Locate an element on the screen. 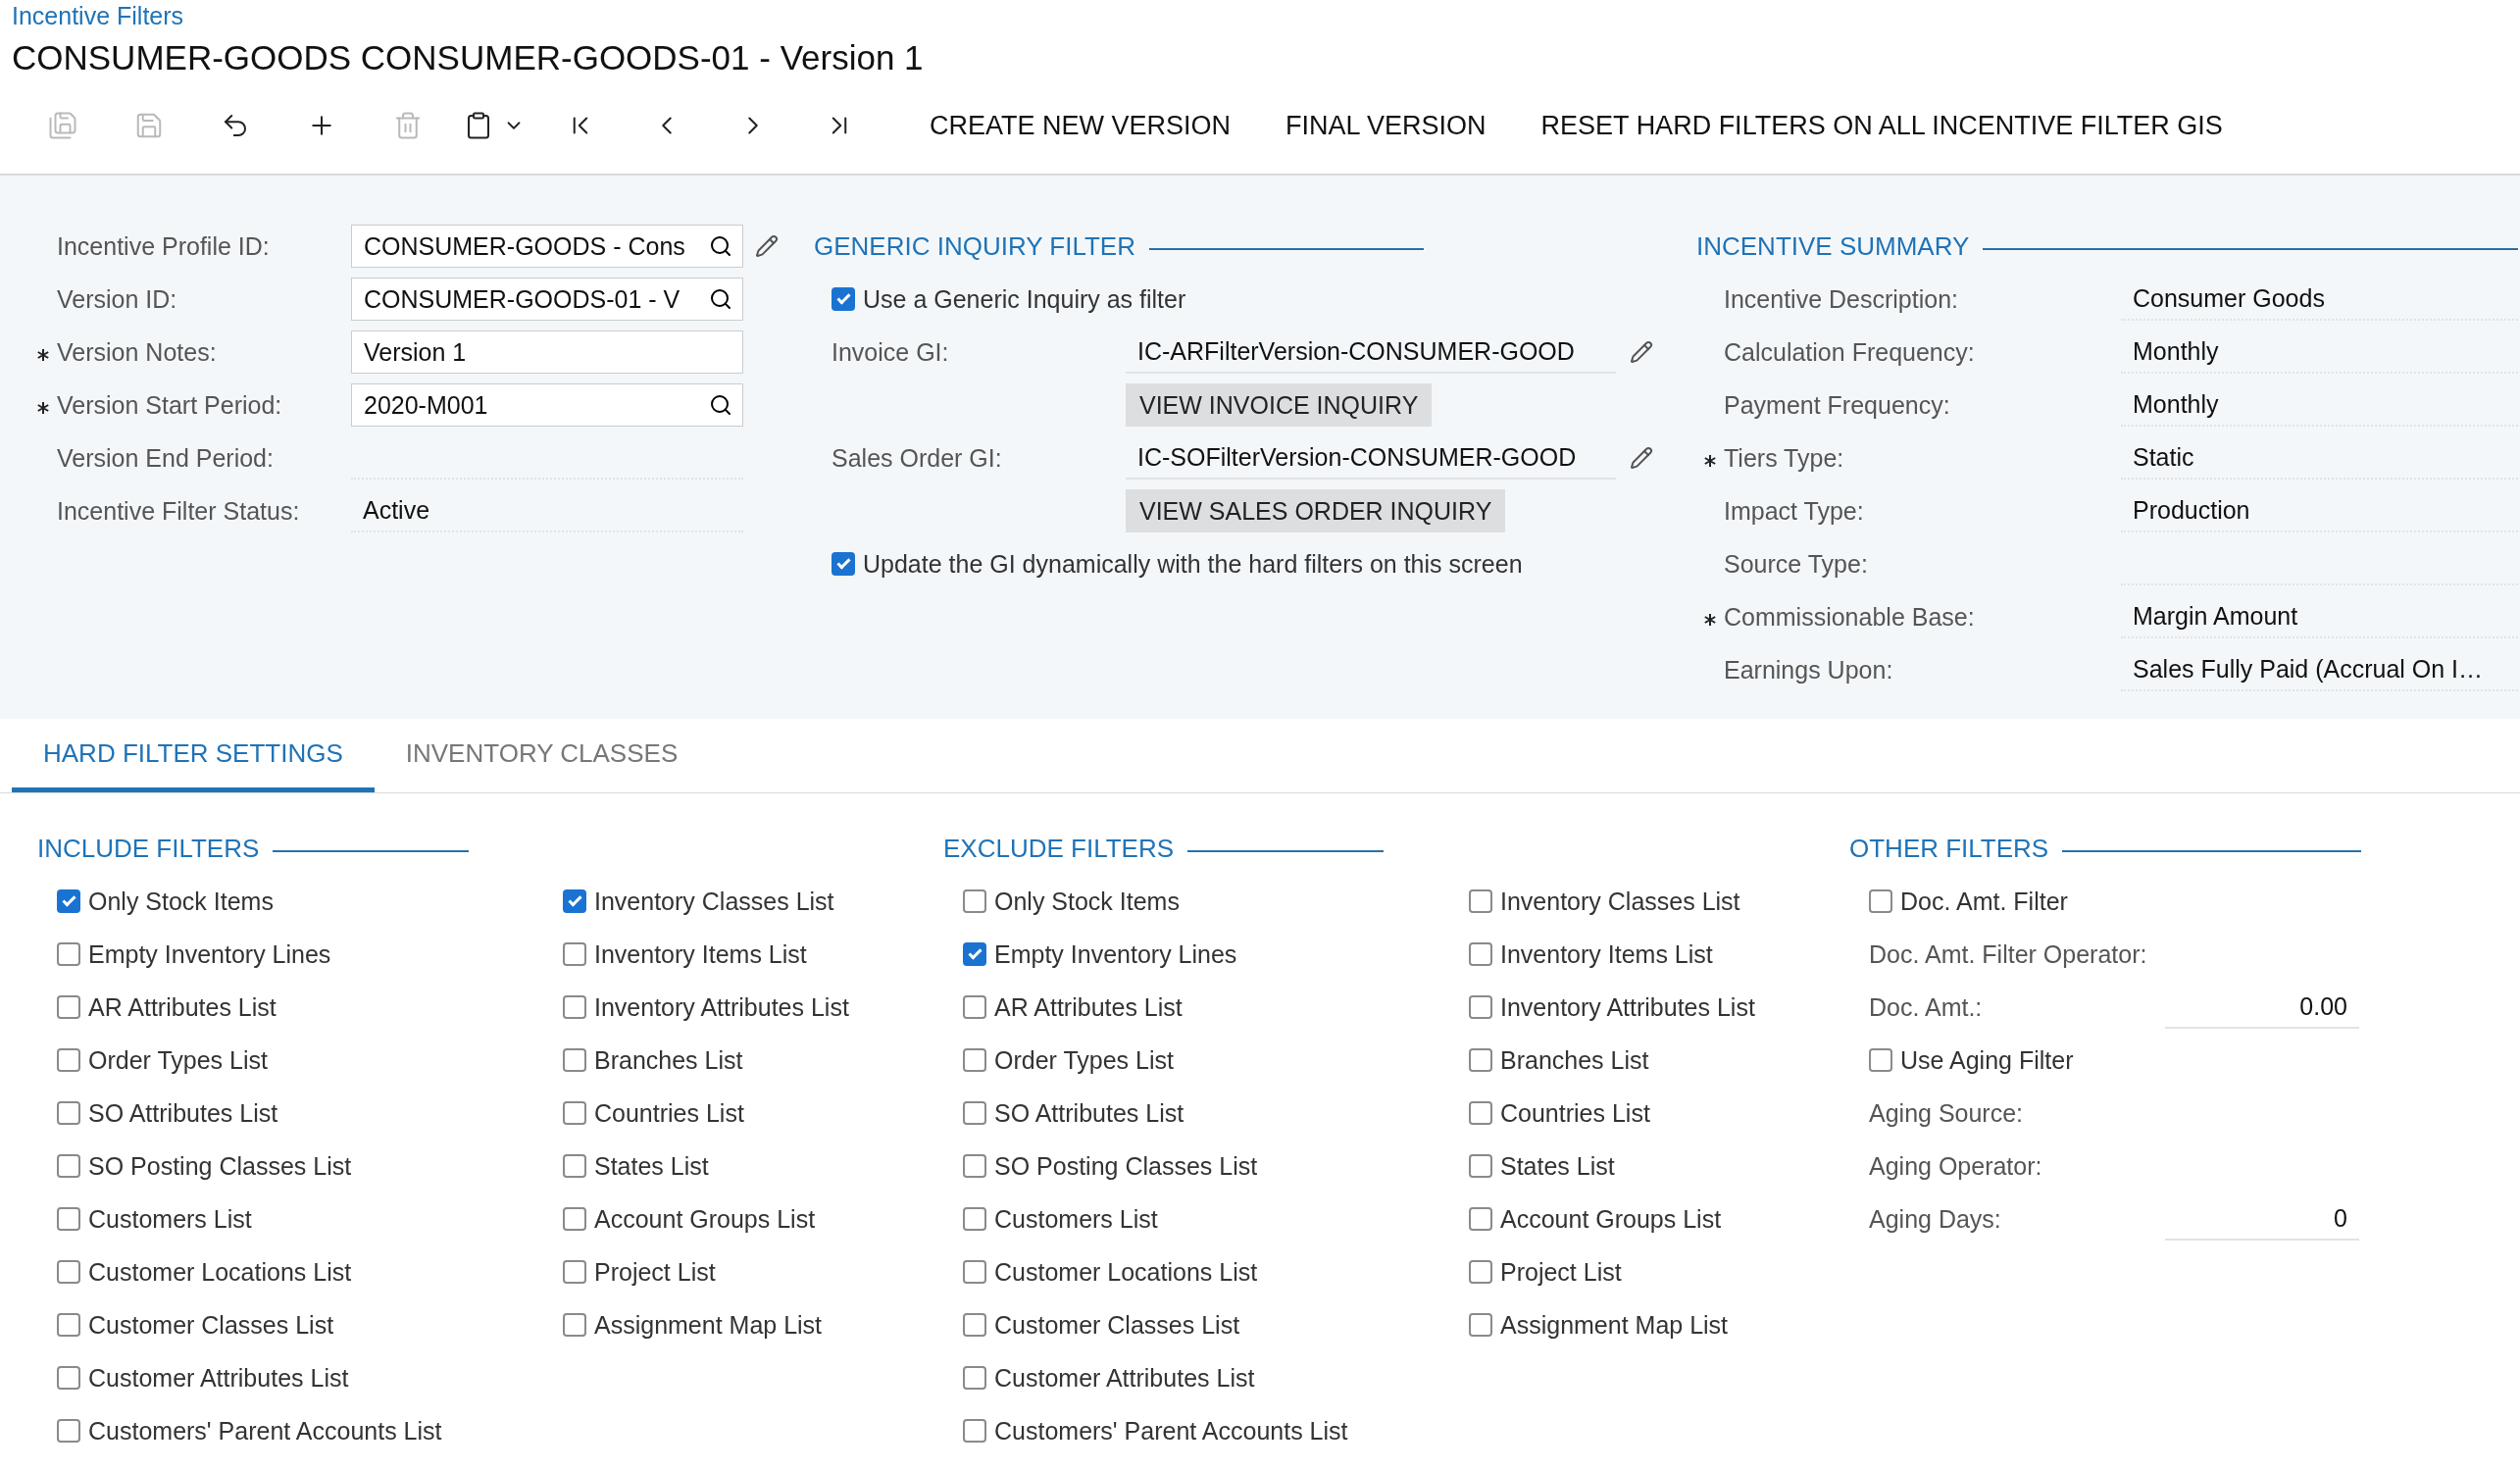 The height and width of the screenshot is (1471, 2520). field-label: Earnings Upon: is located at coordinates (1809, 670).